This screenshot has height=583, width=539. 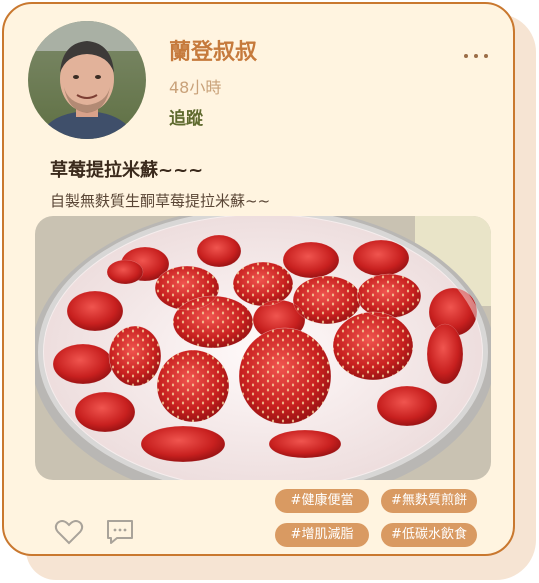 What do you see at coordinates (195, 87) in the screenshot?
I see `post-time: 48小時` at bounding box center [195, 87].